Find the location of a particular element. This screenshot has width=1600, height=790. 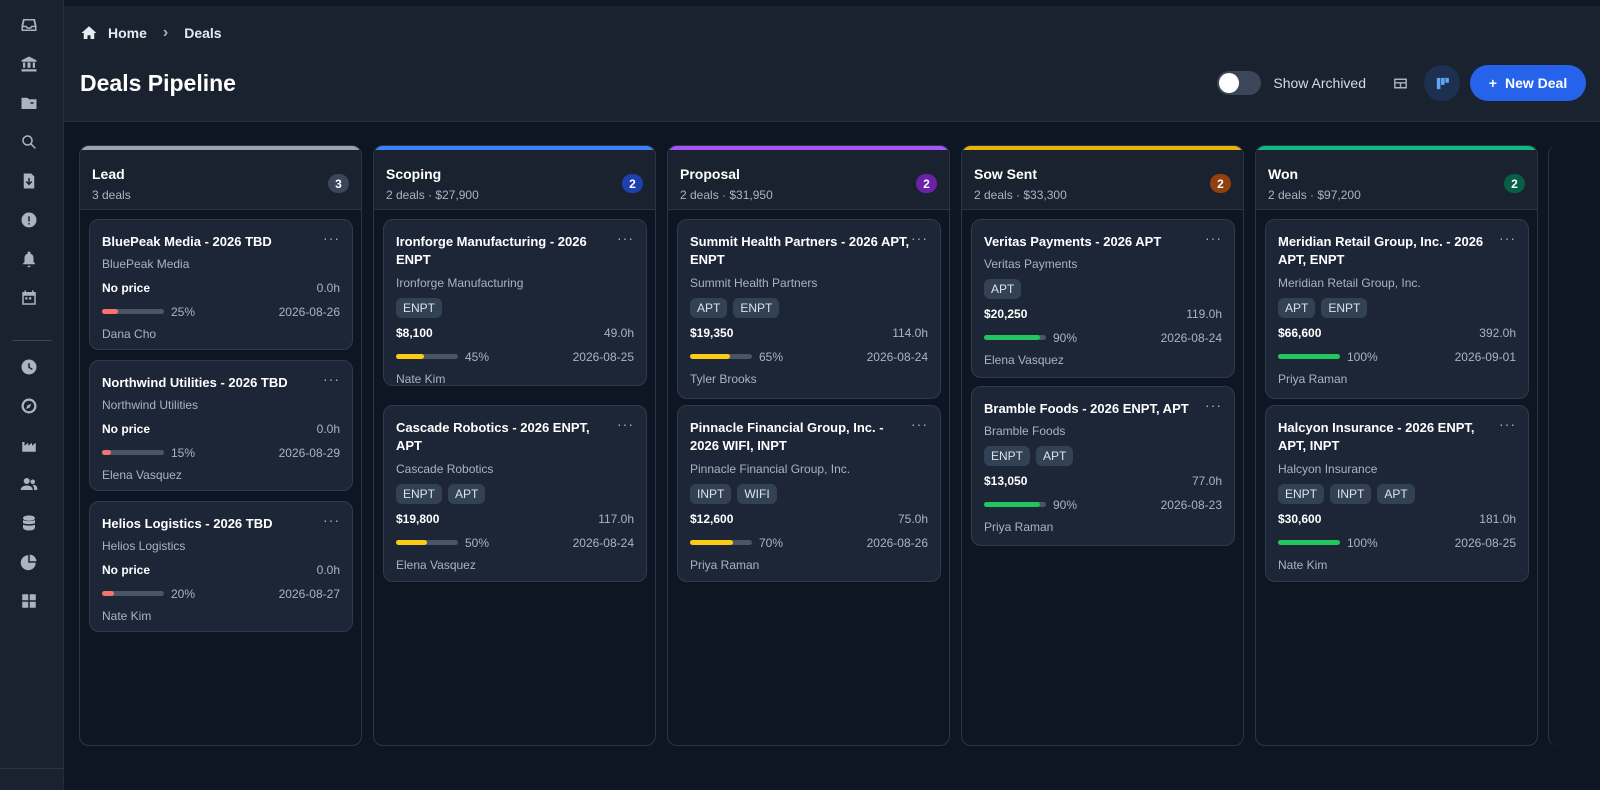

show-archived-label: Show Archived is located at coordinates (1319, 83).